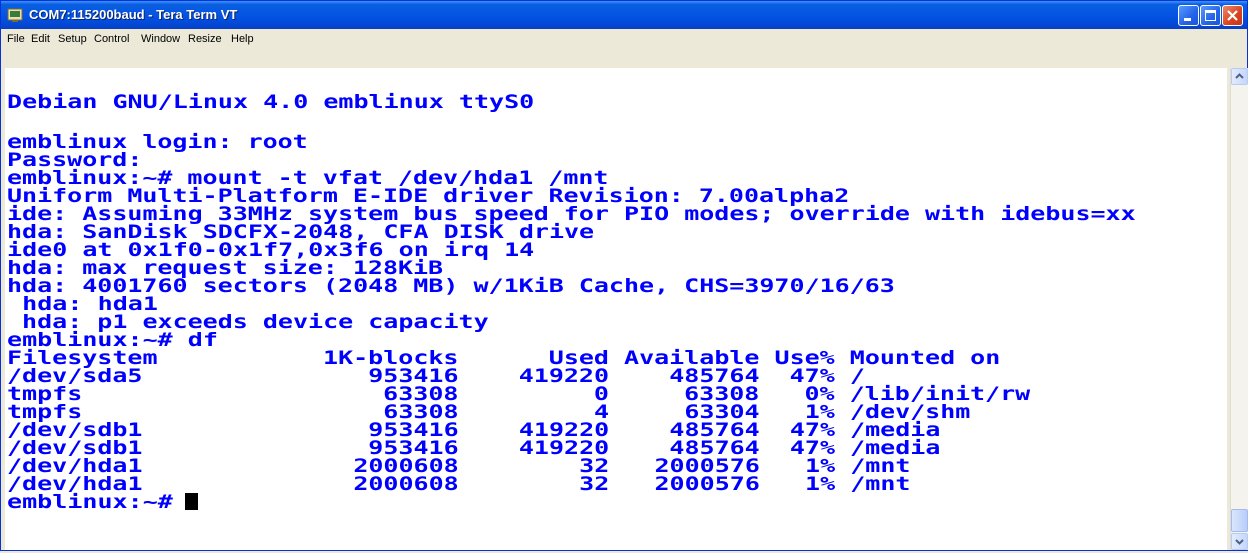 The height and width of the screenshot is (553, 1248). I want to click on minimize-button, so click(1188, 15).